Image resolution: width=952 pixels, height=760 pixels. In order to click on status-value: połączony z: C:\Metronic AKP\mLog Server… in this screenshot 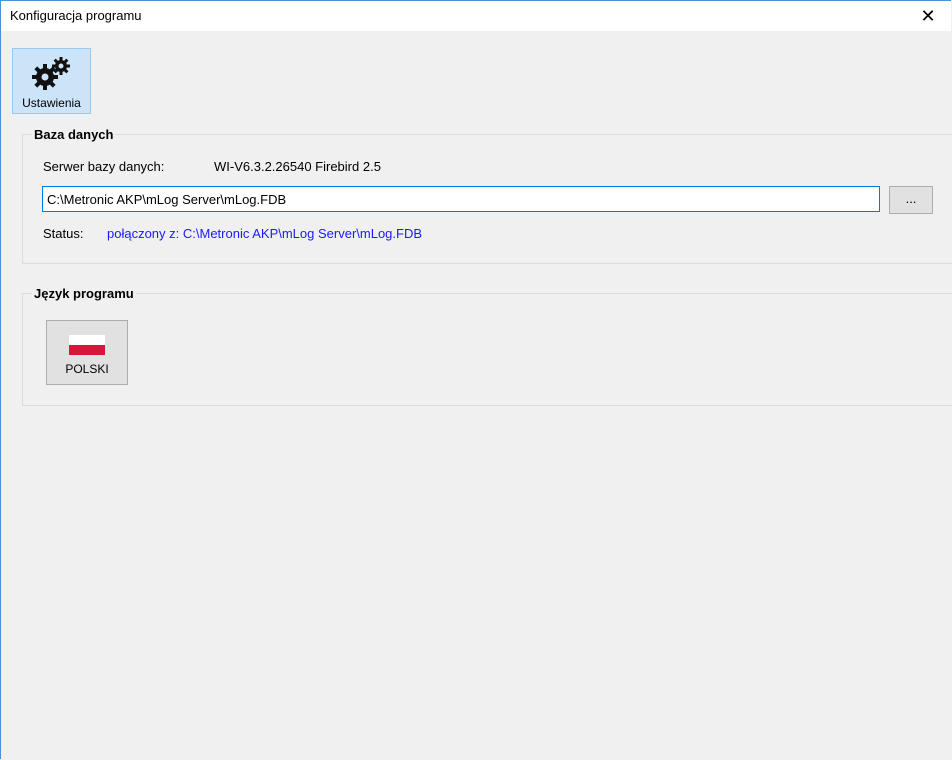, I will do `click(265, 233)`.